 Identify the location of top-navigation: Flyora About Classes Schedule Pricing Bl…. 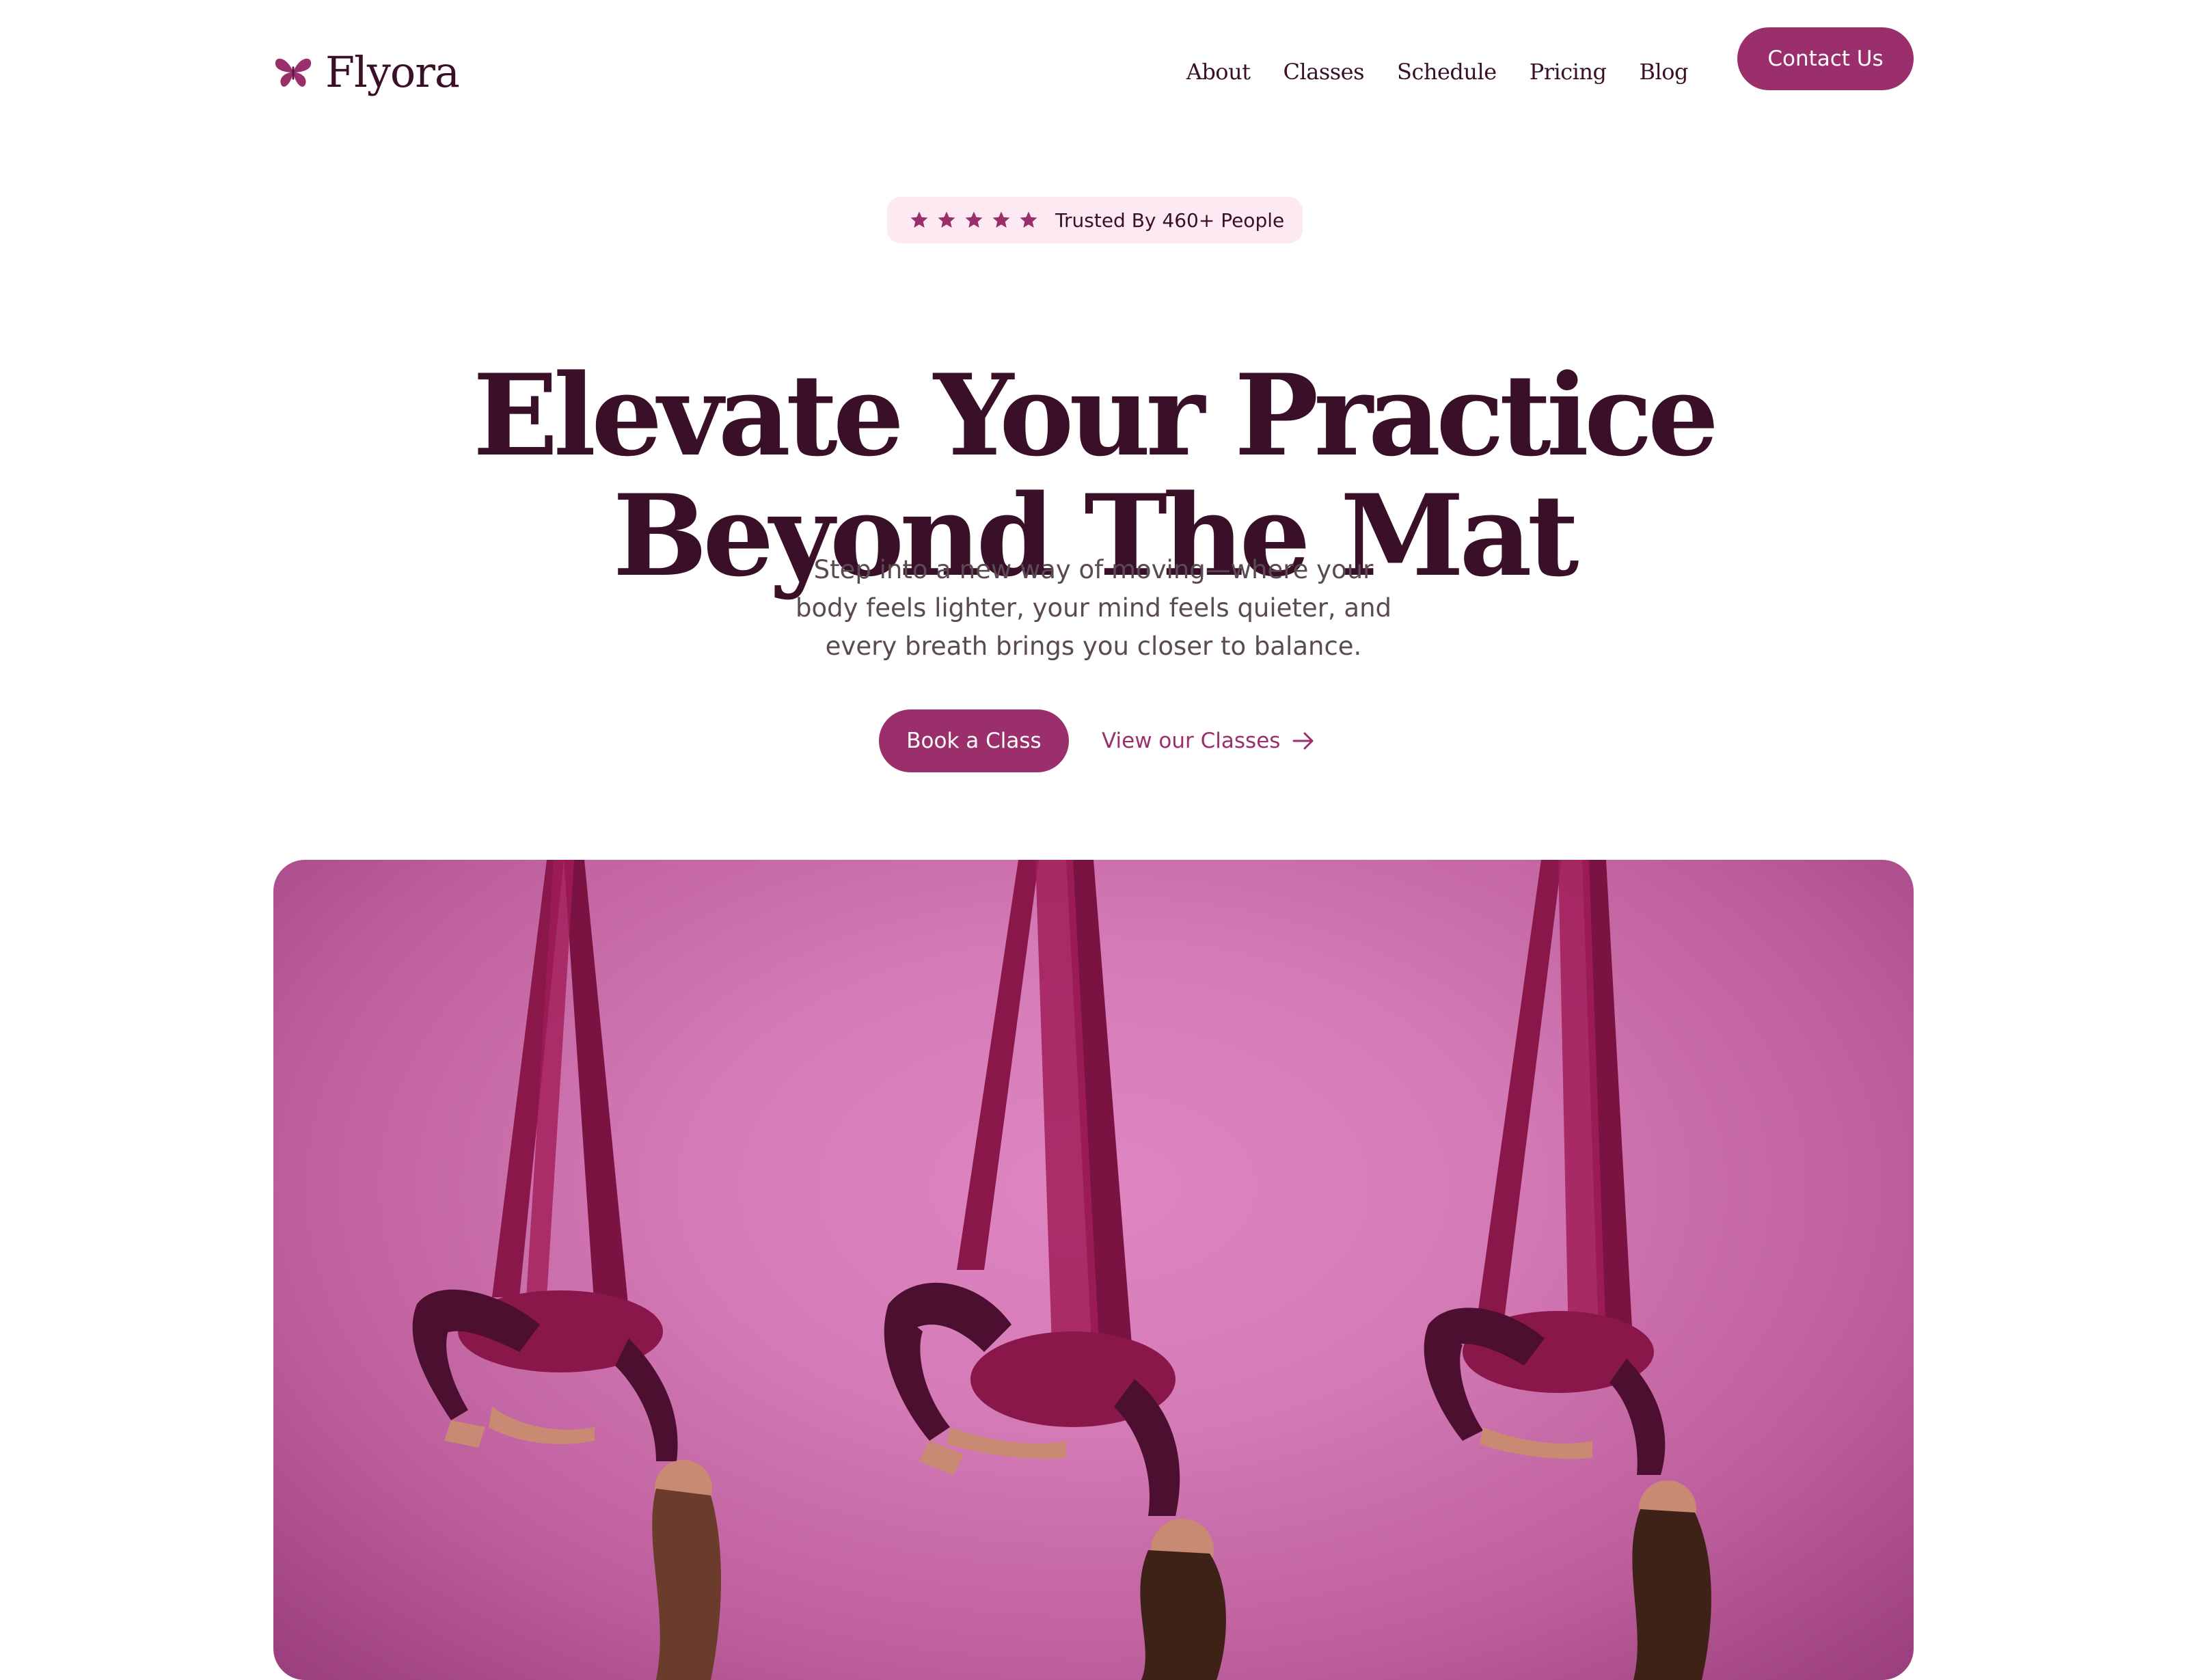
(1093, 71).